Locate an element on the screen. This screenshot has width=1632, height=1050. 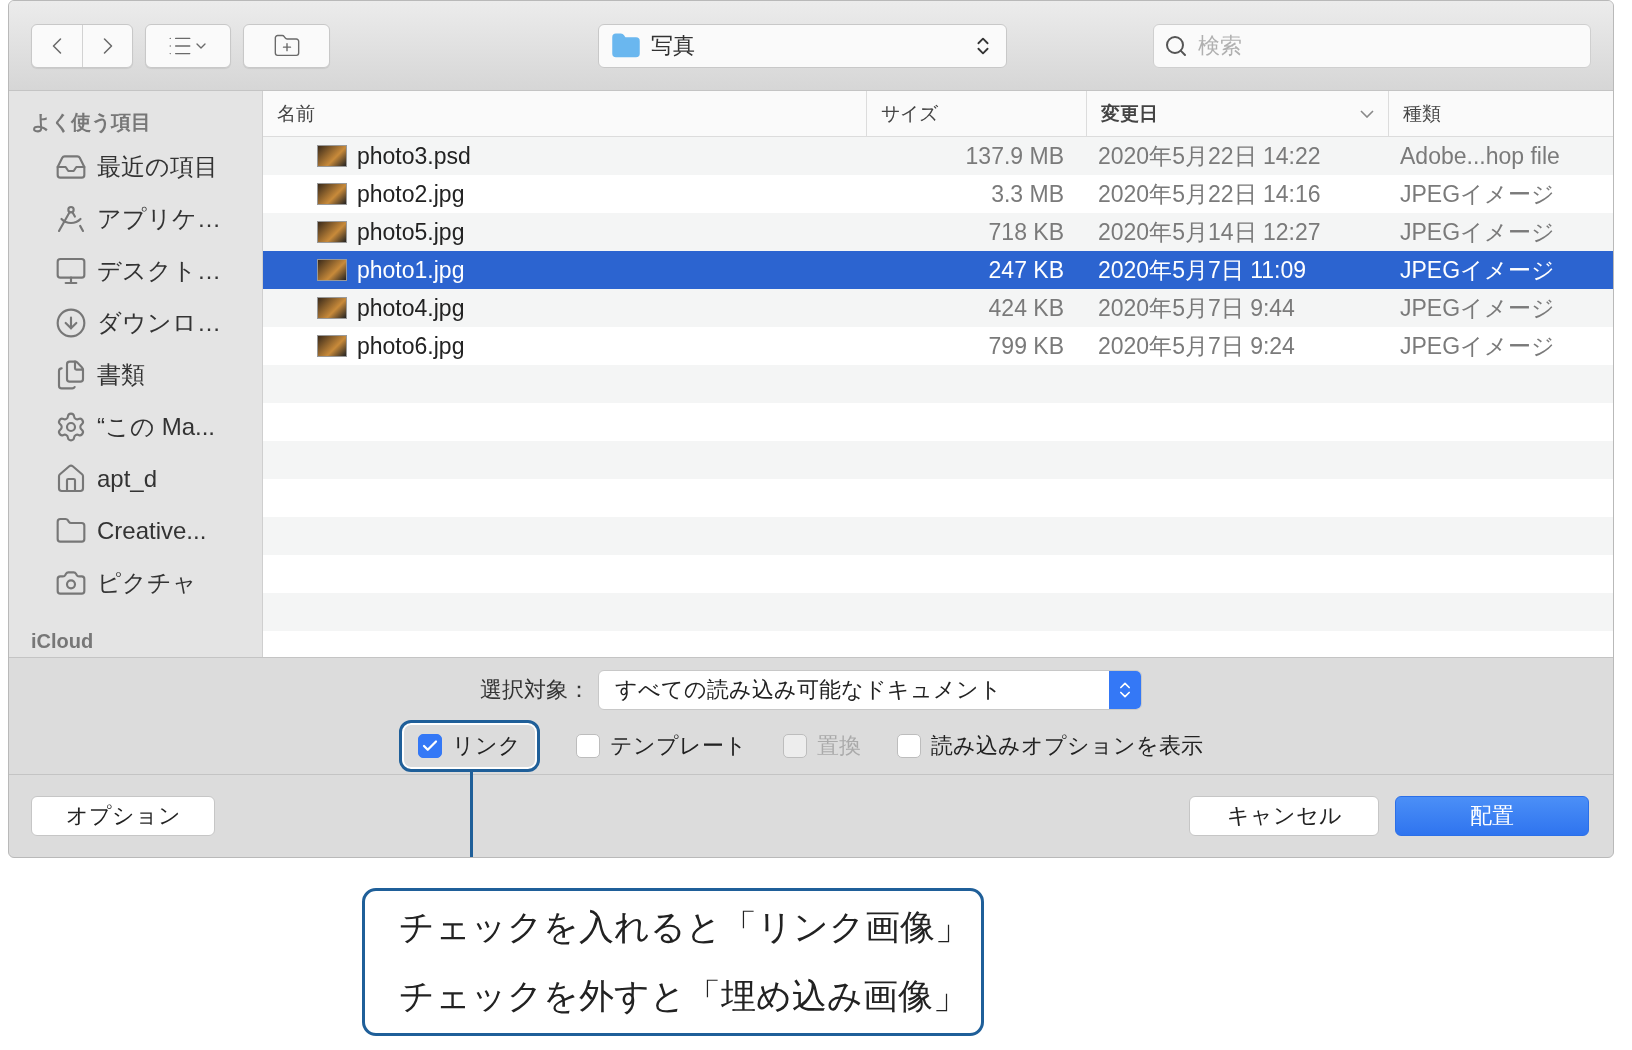
file-date: 2020年5月7日 9:24 is located at coordinates (1196, 346).